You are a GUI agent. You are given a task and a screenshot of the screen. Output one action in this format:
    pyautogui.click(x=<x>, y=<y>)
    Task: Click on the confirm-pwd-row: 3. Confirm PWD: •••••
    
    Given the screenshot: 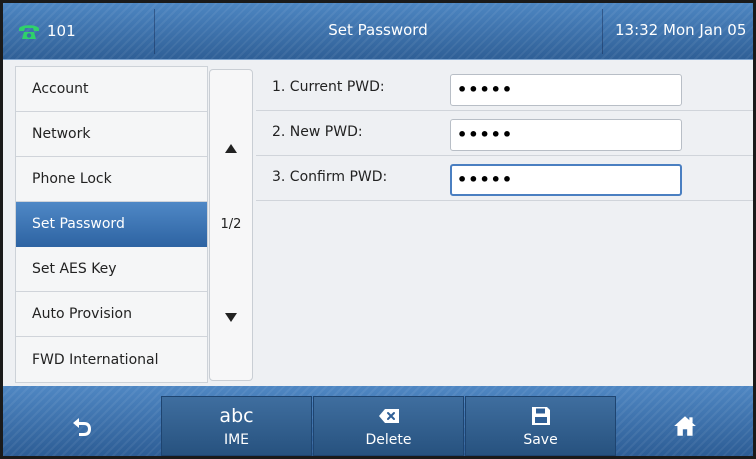 What is the action you would take?
    pyautogui.click(x=504, y=178)
    